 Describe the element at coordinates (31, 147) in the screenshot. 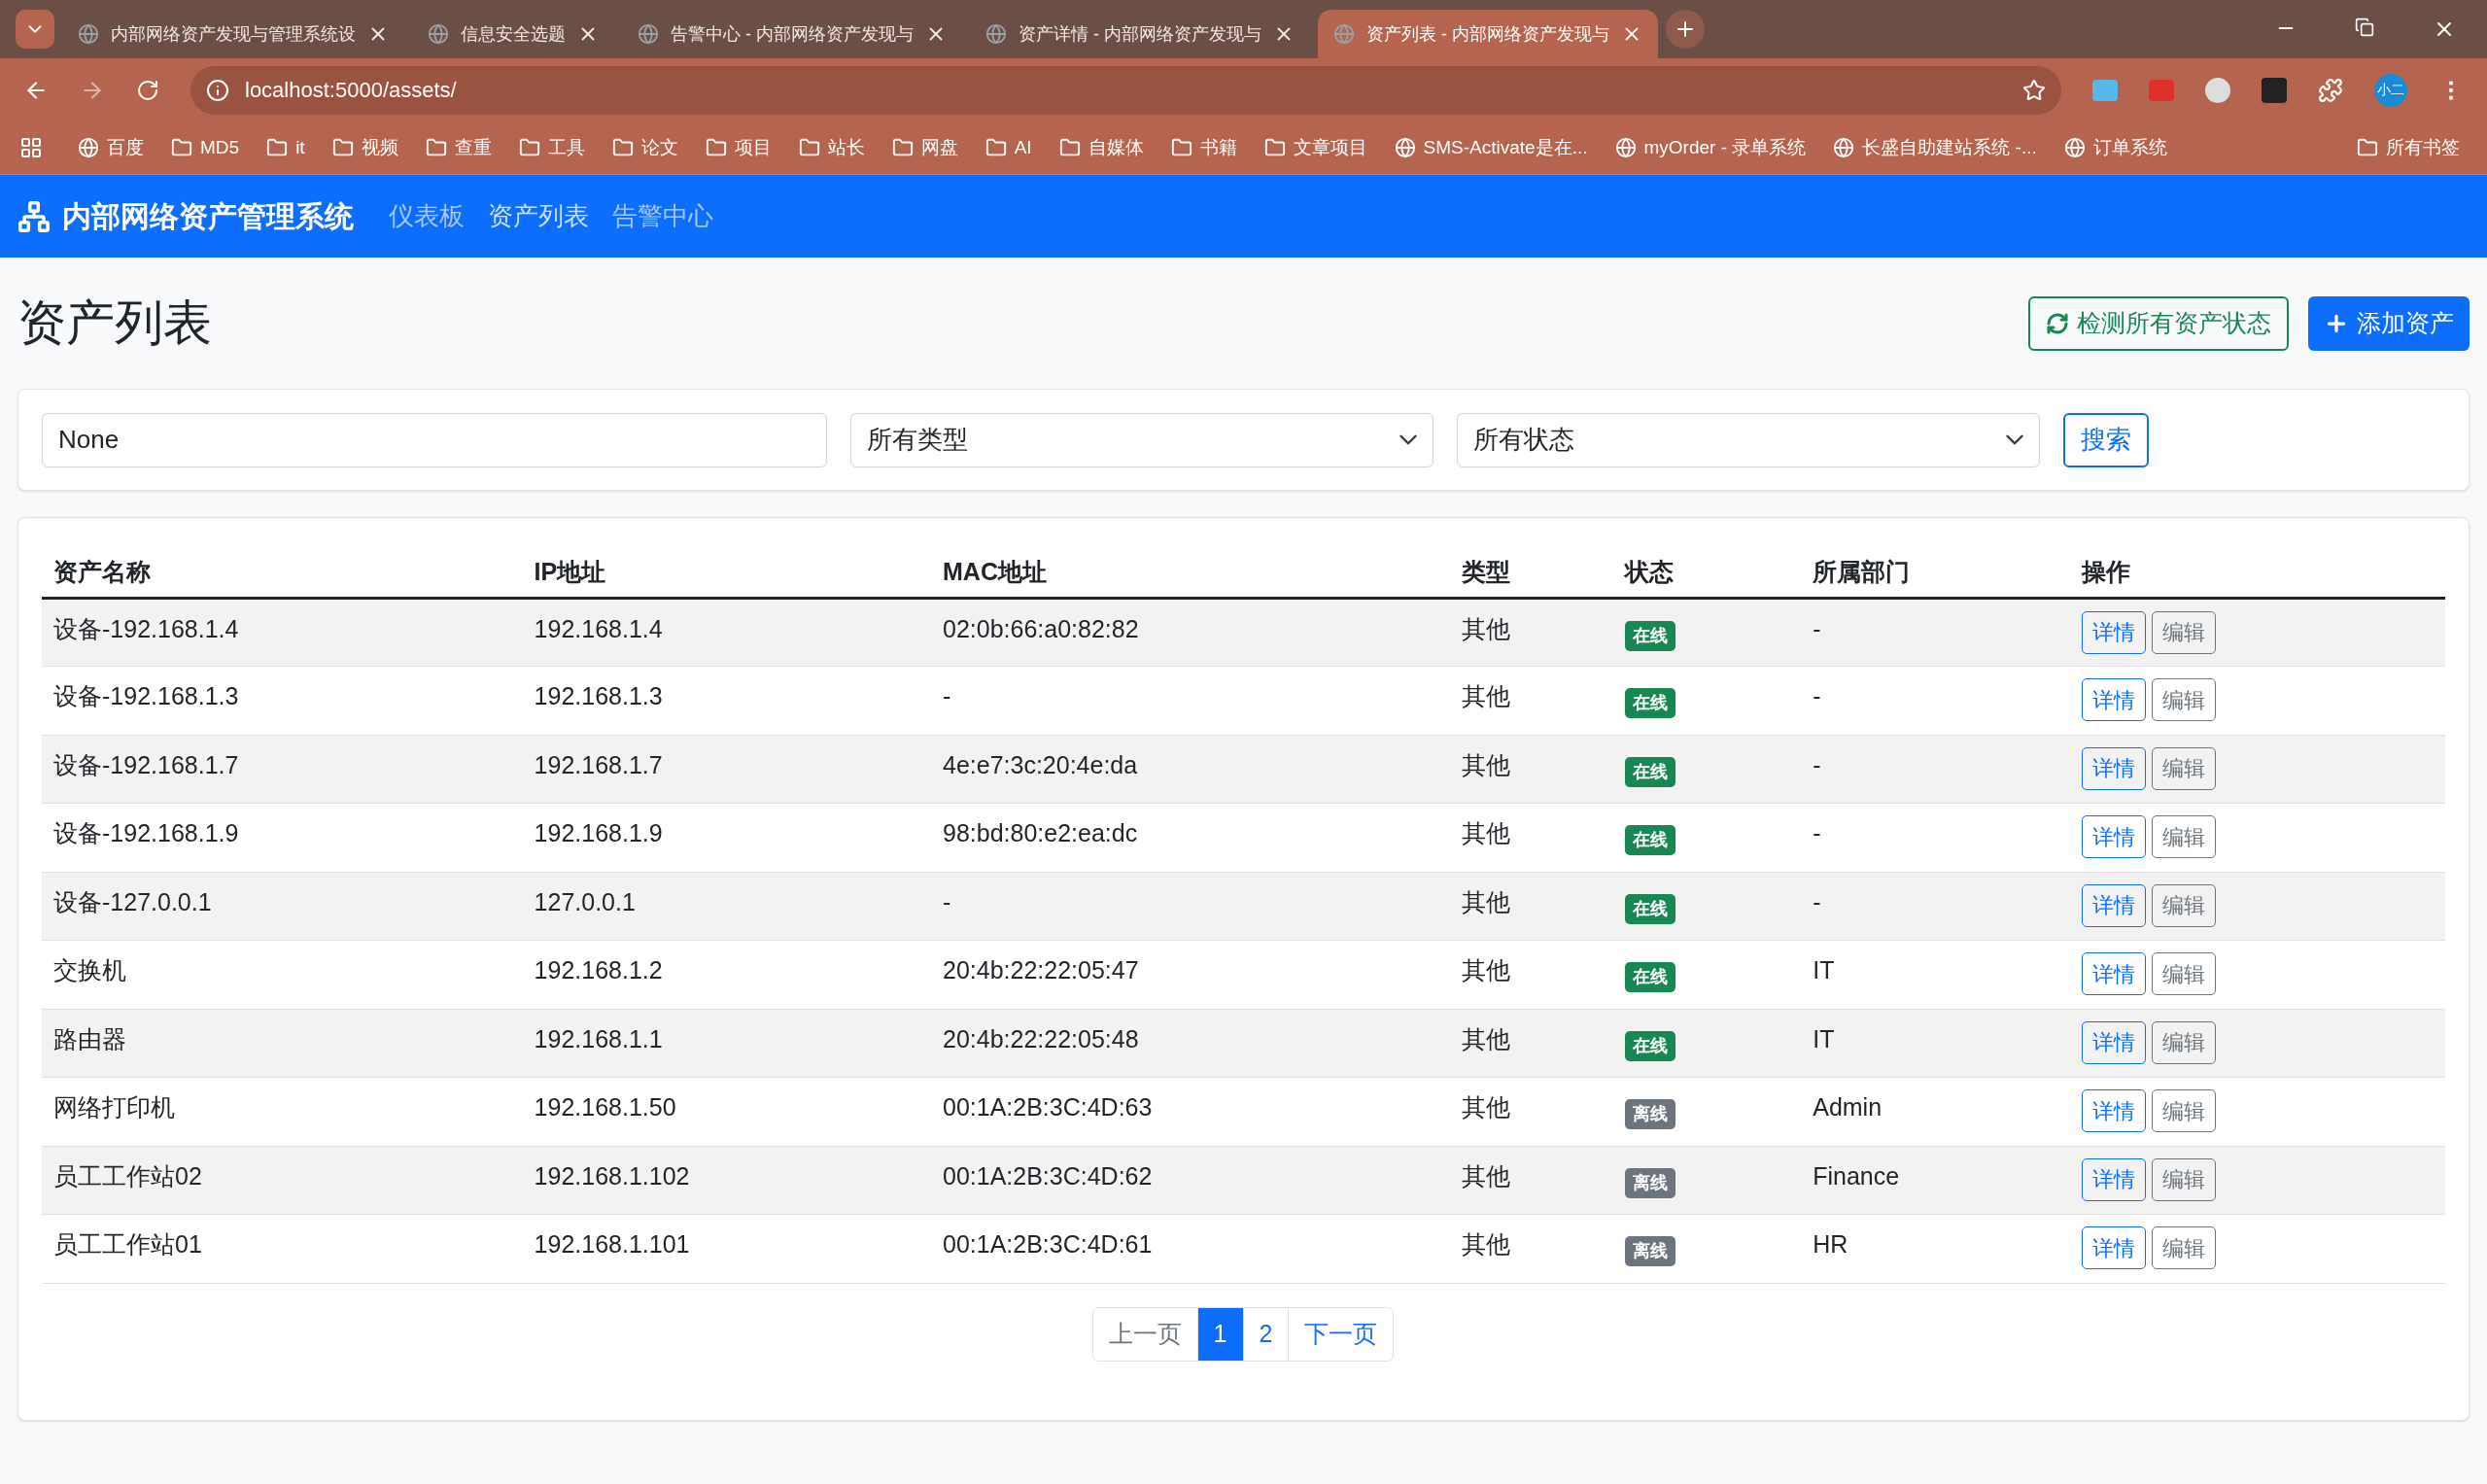

I see `apps-icon` at that location.